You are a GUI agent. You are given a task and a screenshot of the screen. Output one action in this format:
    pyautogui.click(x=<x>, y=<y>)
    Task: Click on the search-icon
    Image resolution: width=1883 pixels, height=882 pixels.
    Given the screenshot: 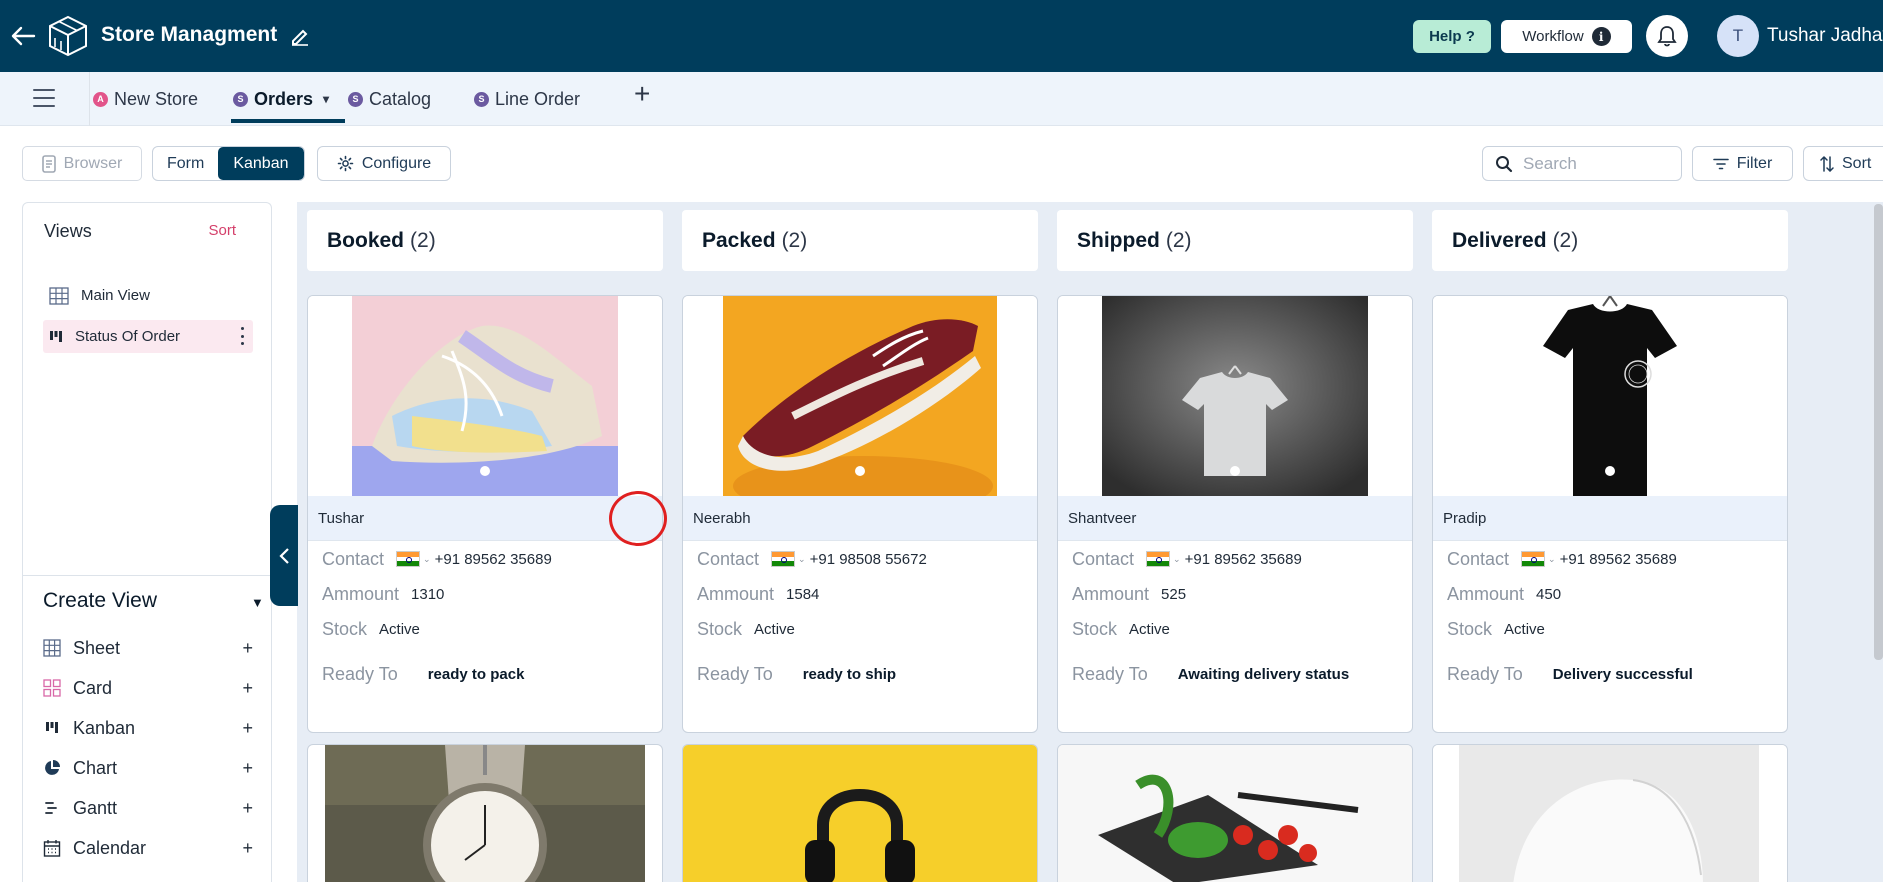 What is the action you would take?
    pyautogui.click(x=1504, y=163)
    